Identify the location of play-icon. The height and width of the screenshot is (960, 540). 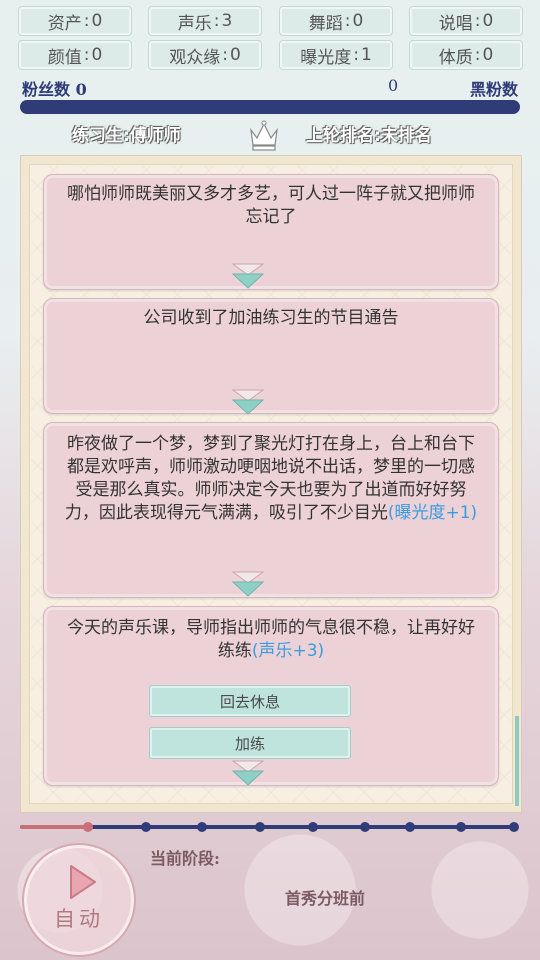
(83, 882).